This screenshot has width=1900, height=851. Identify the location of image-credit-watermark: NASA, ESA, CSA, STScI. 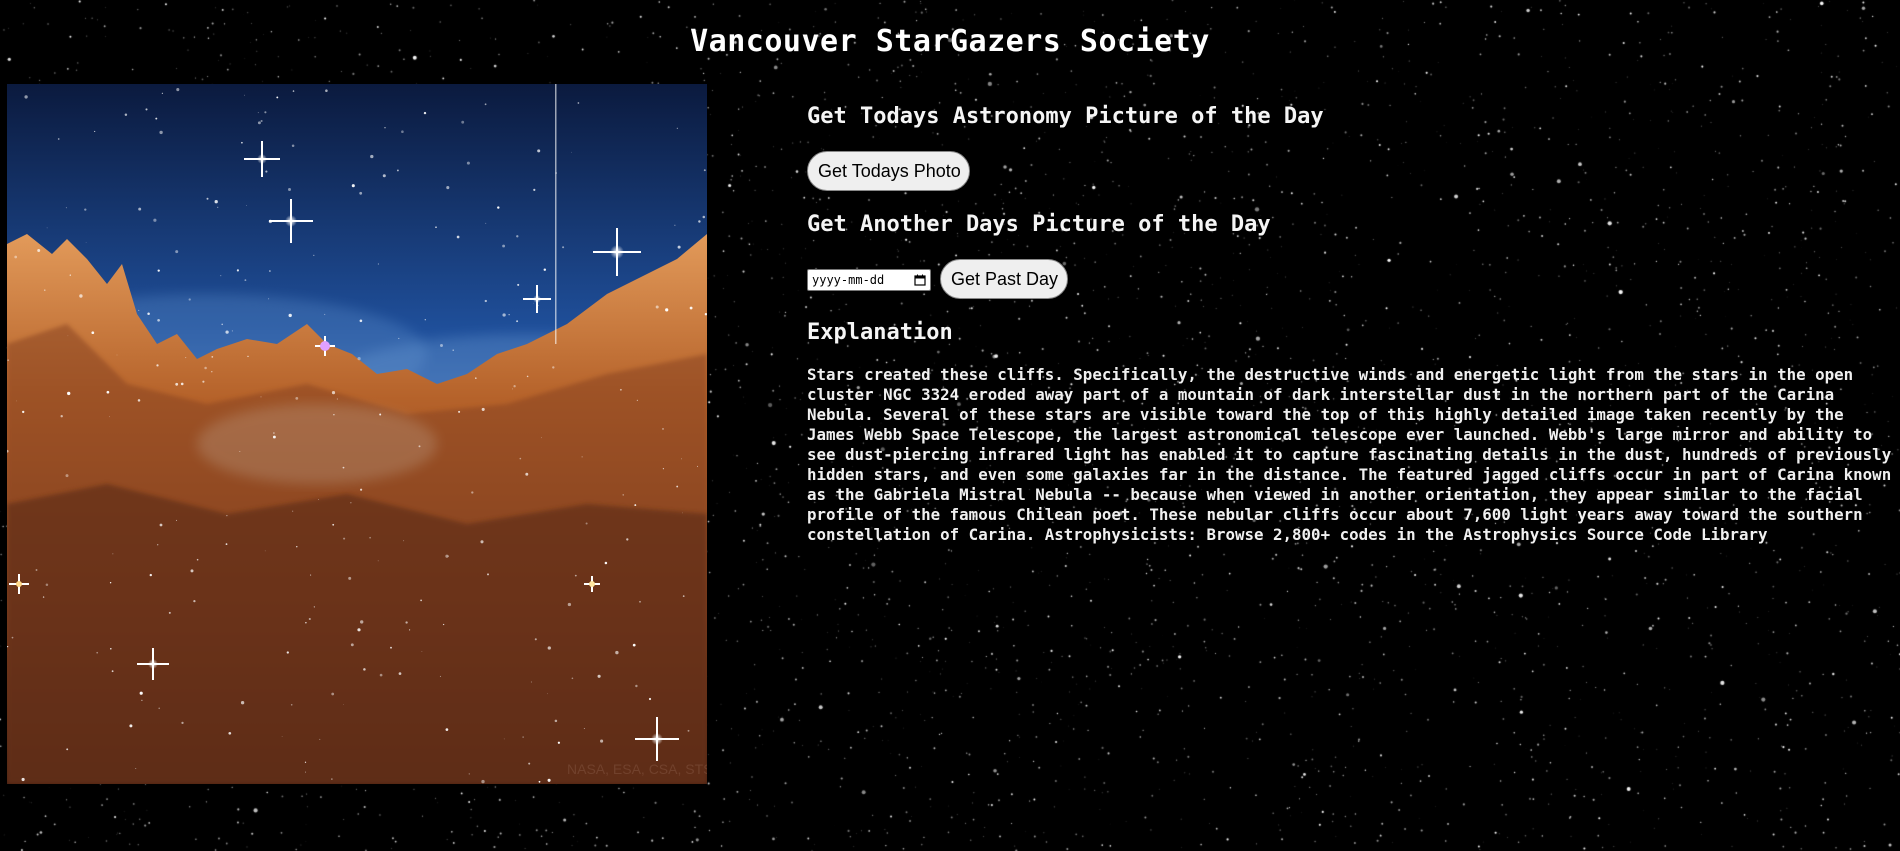
(637, 769).